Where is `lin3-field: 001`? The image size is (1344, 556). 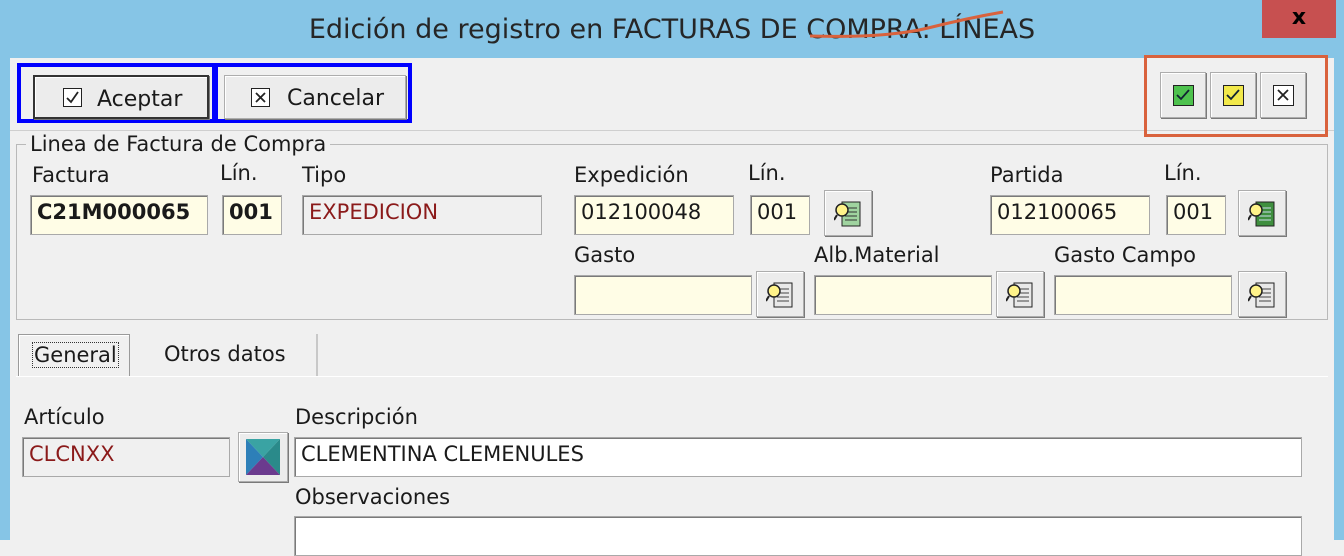
lin3-field: 001 is located at coordinates (1196, 215).